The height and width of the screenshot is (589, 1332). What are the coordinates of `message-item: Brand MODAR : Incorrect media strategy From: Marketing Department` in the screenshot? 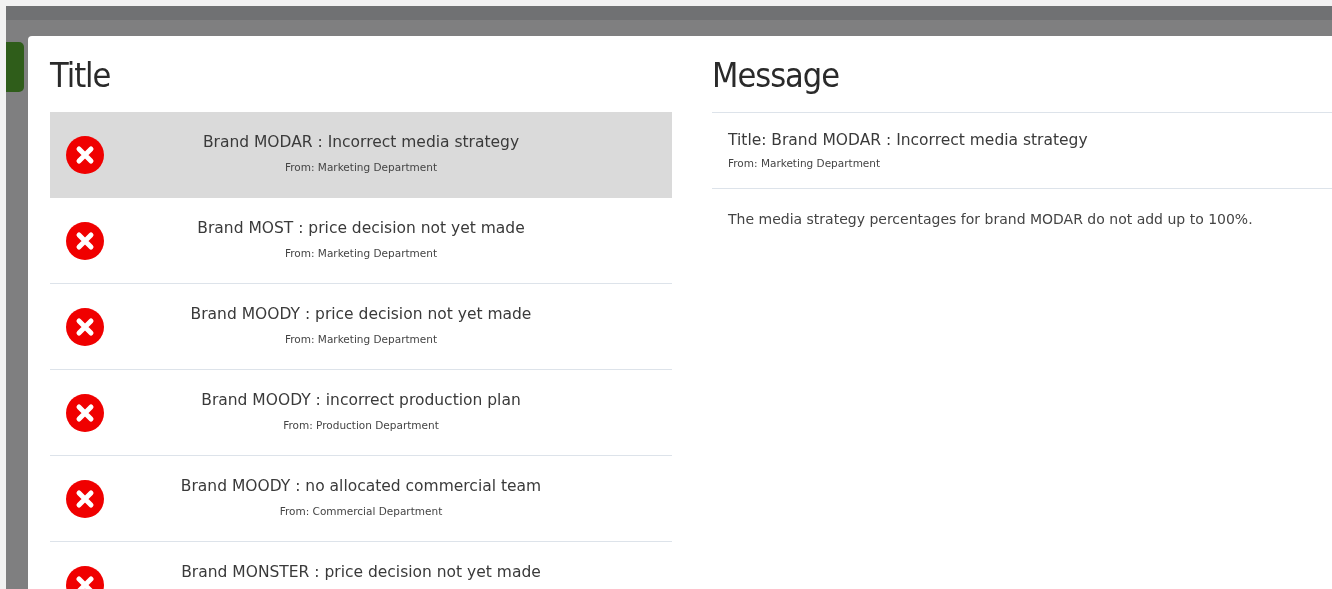 It's located at (361, 155).